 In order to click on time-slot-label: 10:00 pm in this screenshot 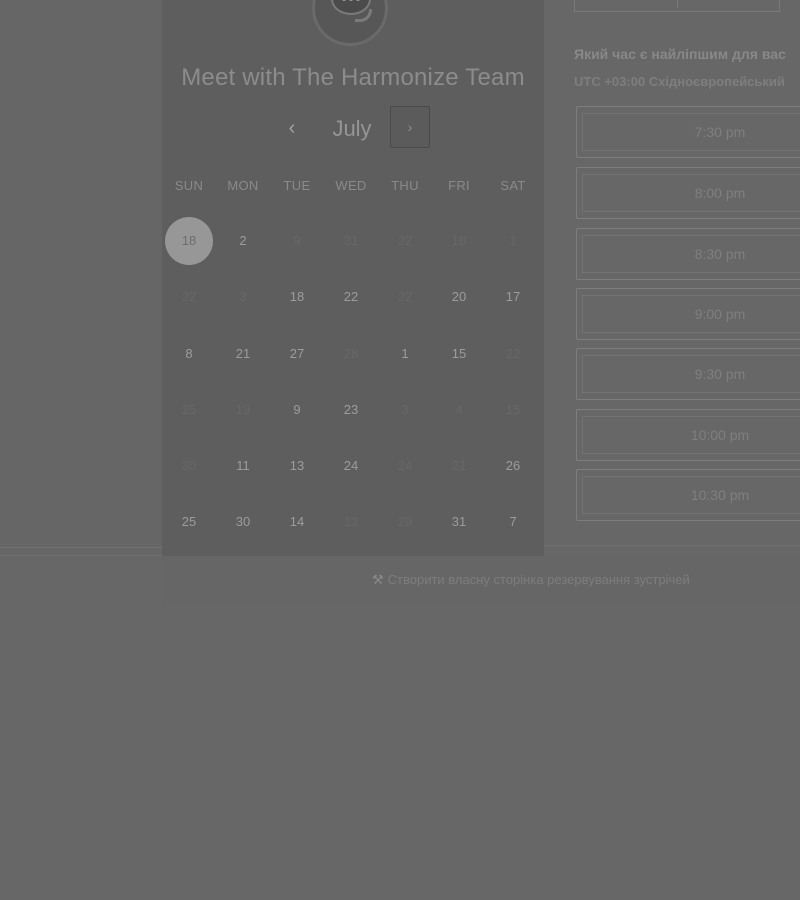, I will do `click(720, 435)`.